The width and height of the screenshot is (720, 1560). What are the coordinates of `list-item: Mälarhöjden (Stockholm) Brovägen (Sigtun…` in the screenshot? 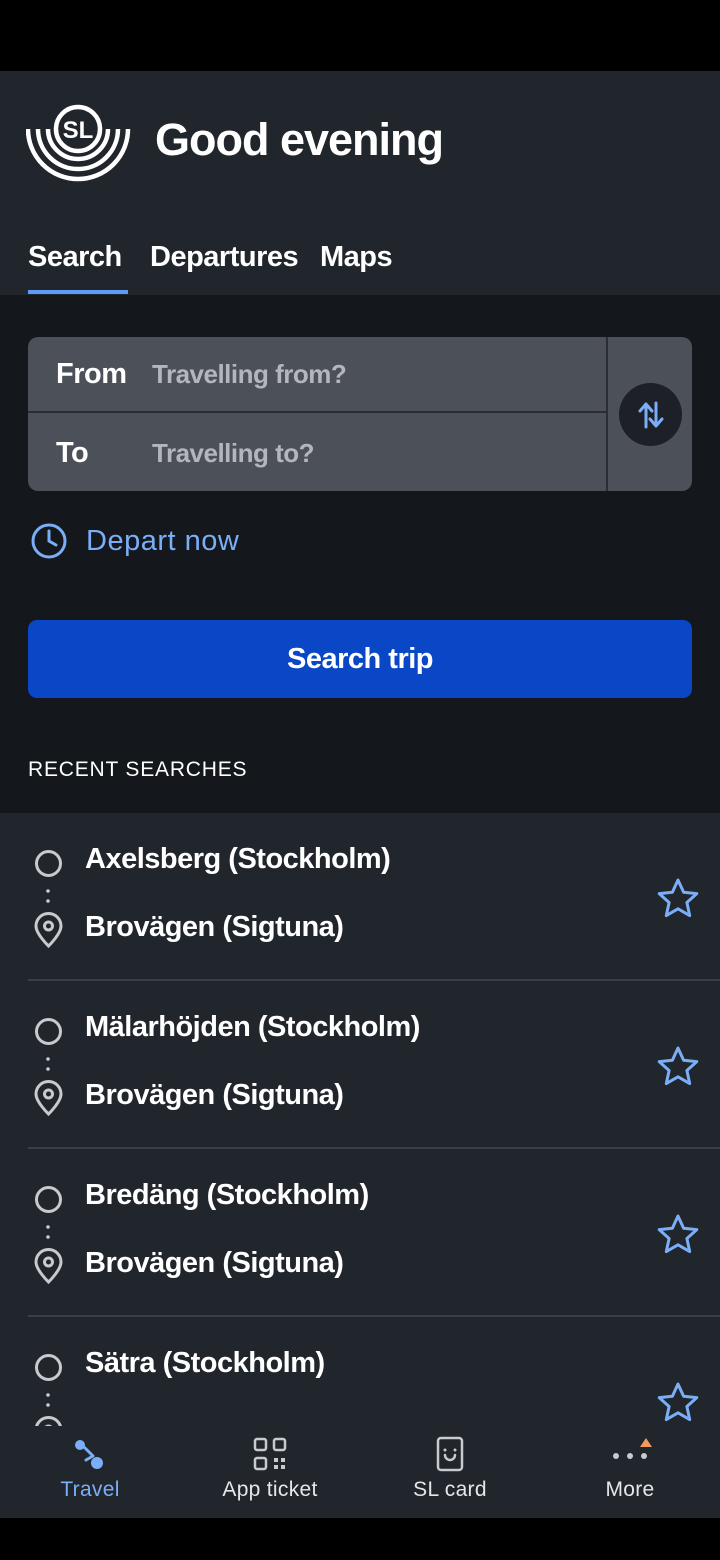 It's located at (360, 1065).